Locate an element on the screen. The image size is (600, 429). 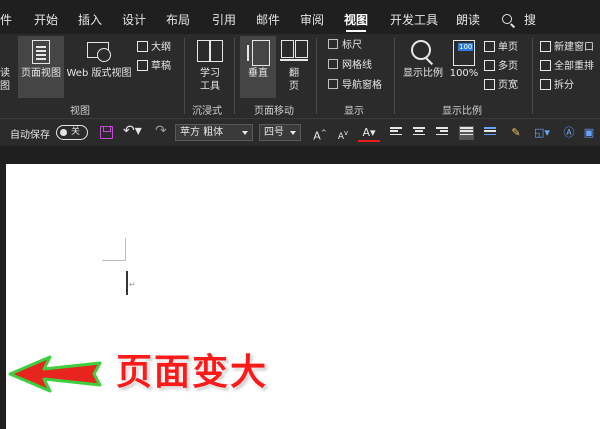
autosave-state: 关 is located at coordinates (76, 132).